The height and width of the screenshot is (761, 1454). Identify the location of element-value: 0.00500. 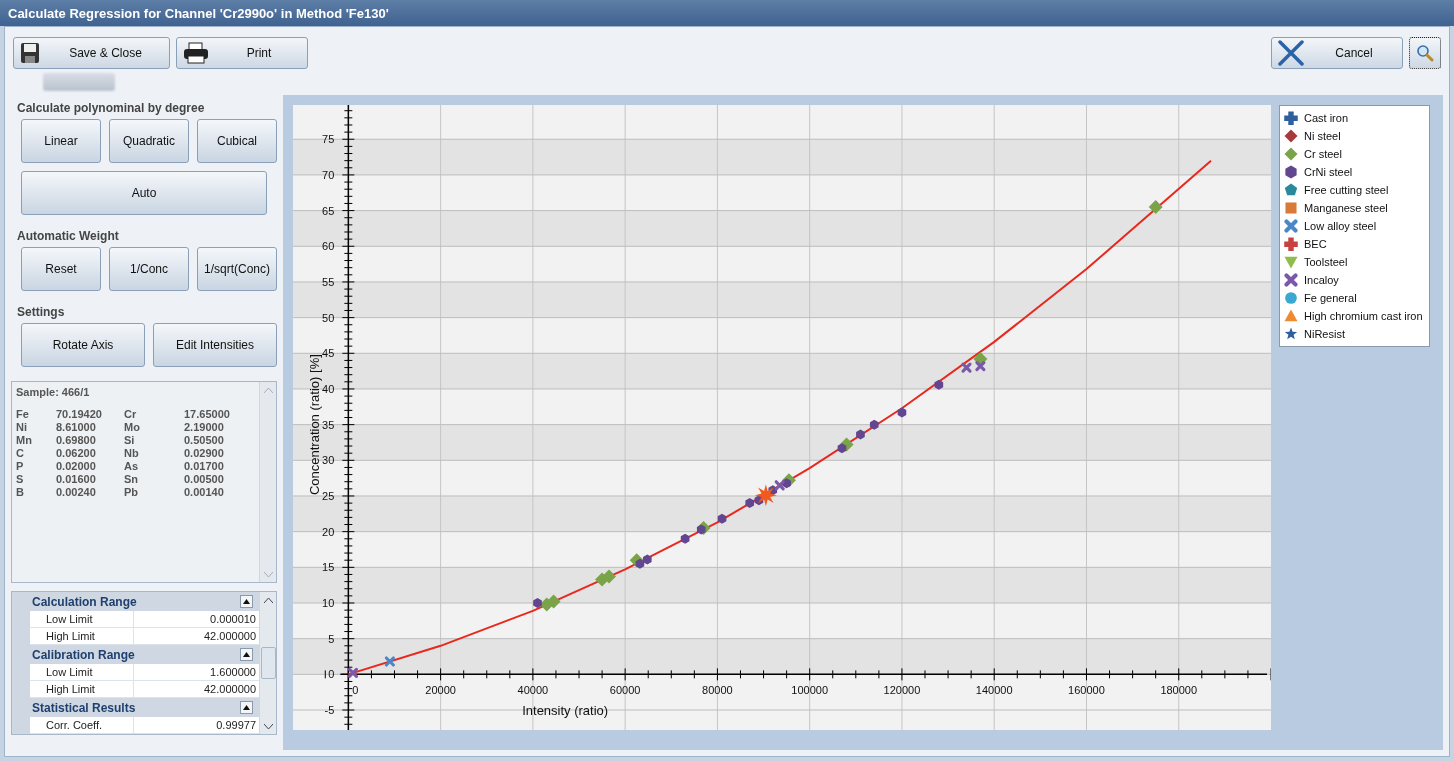
(204, 479).